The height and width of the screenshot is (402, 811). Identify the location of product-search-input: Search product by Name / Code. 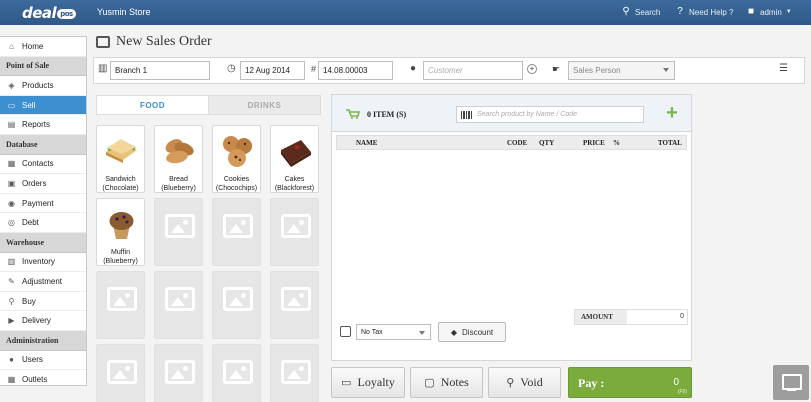
(550, 114).